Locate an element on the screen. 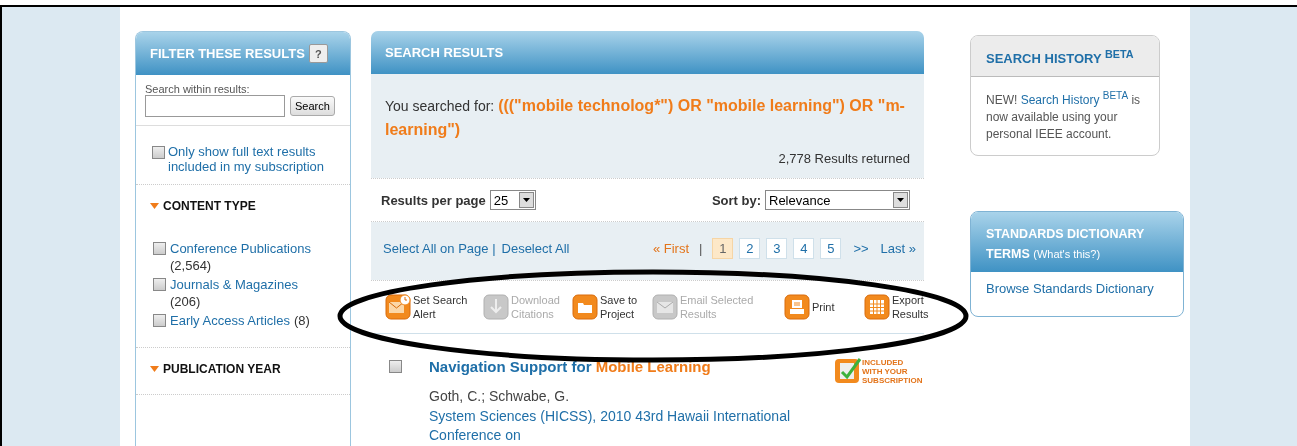 This screenshot has height=446, width=1297. box-title: STANDARDS DICTIONARY TERMS (What's this?) is located at coordinates (1066, 245).